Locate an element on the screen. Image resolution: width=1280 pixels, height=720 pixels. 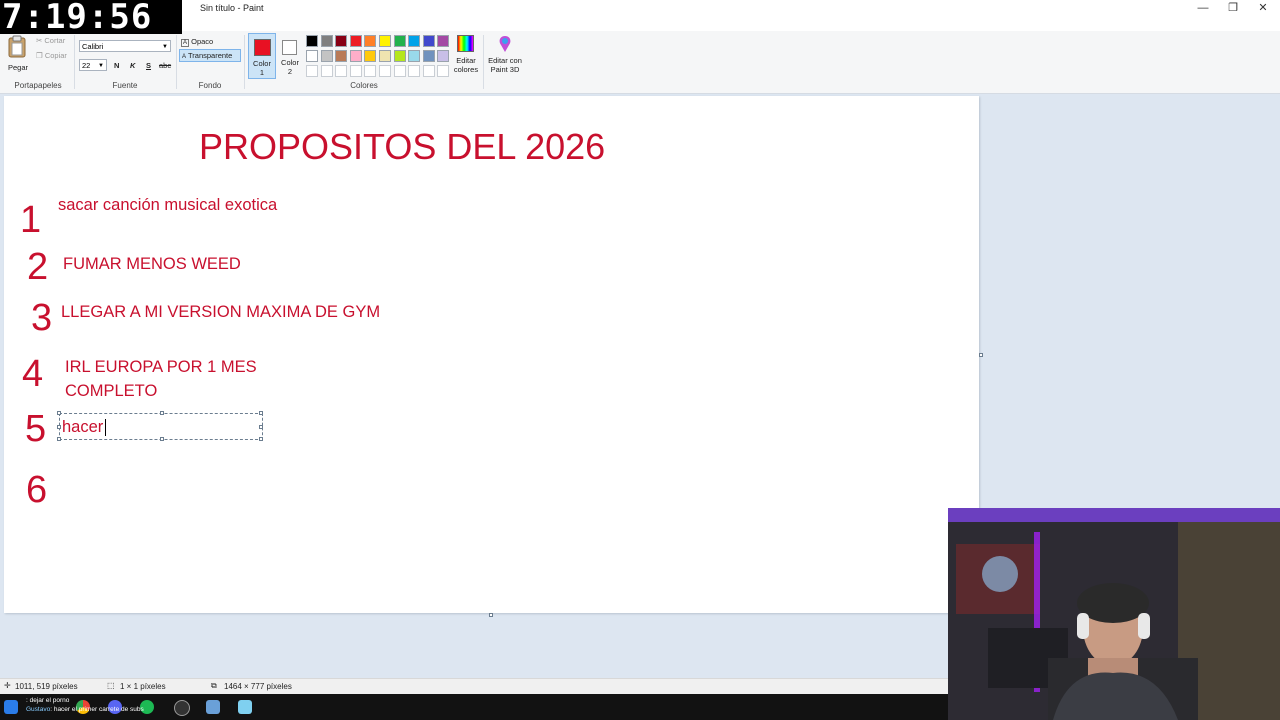
item-text-2: FUMAR MENOS WEED is located at coordinates (152, 264).